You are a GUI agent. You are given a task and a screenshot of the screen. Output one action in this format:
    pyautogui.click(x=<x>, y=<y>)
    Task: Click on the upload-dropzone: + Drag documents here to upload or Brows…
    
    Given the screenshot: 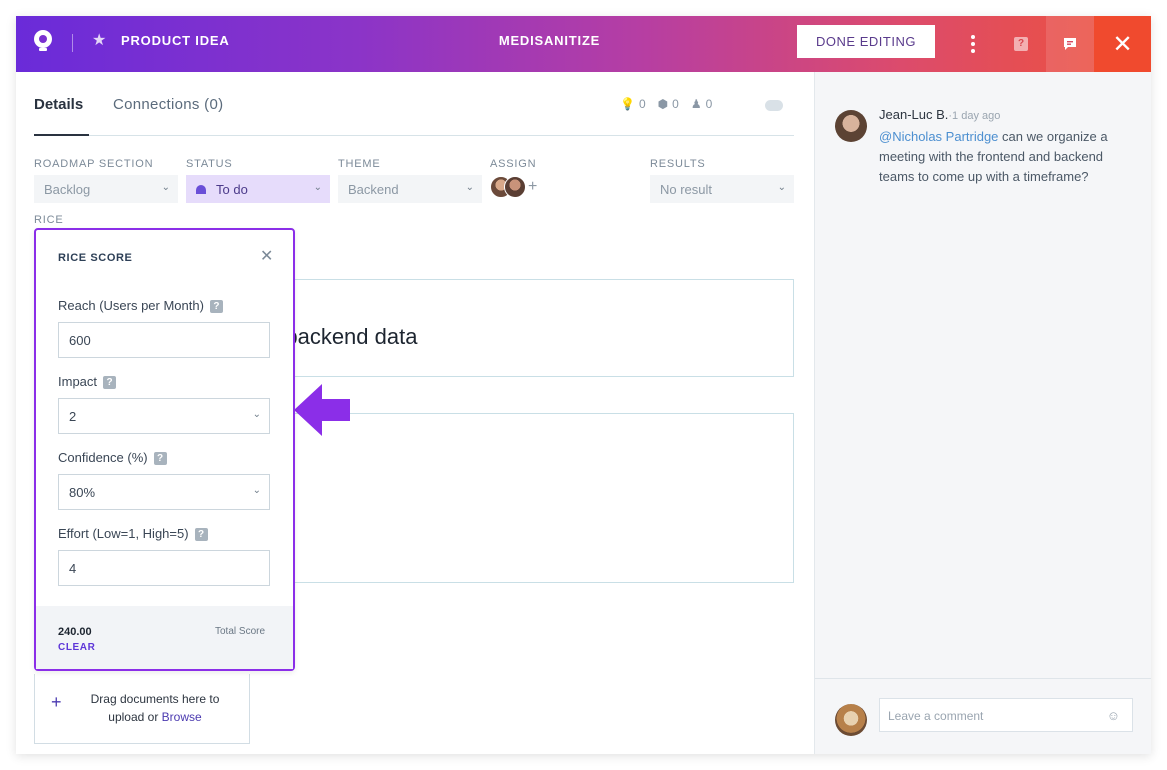 What is the action you would take?
    pyautogui.click(x=142, y=709)
    